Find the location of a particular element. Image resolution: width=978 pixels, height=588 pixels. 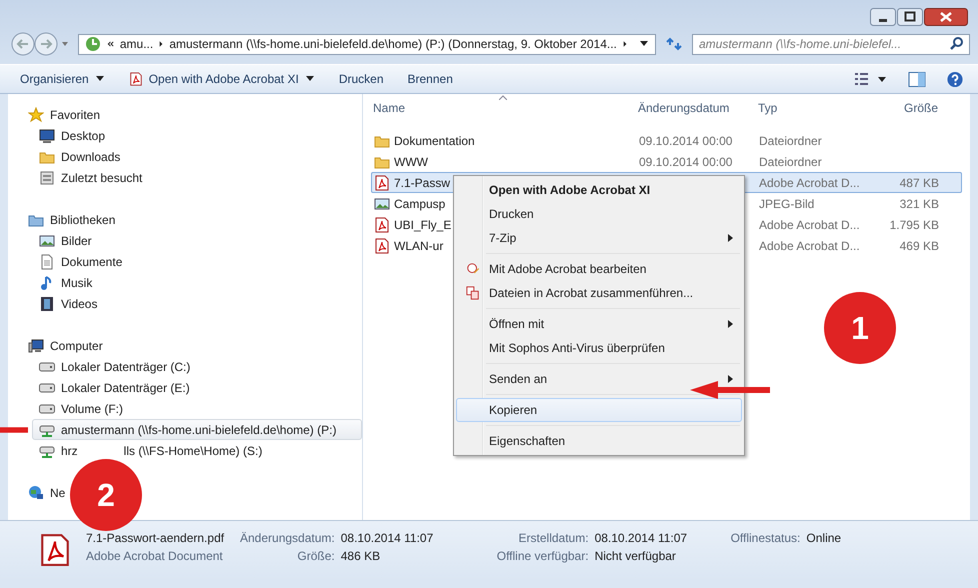

field-label: Offlinestatus: is located at coordinates (765, 538).